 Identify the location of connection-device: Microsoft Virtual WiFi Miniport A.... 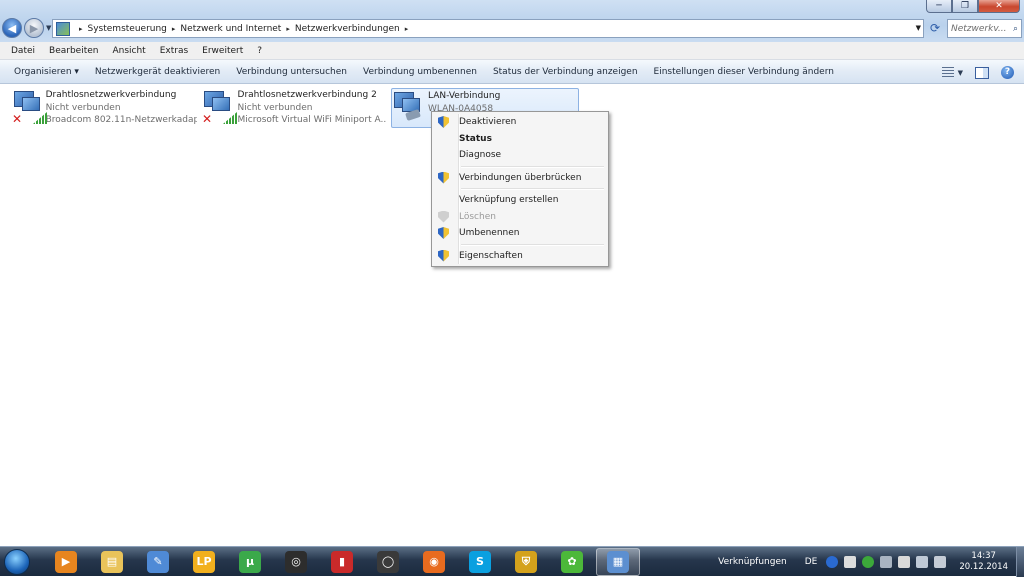
(312, 120).